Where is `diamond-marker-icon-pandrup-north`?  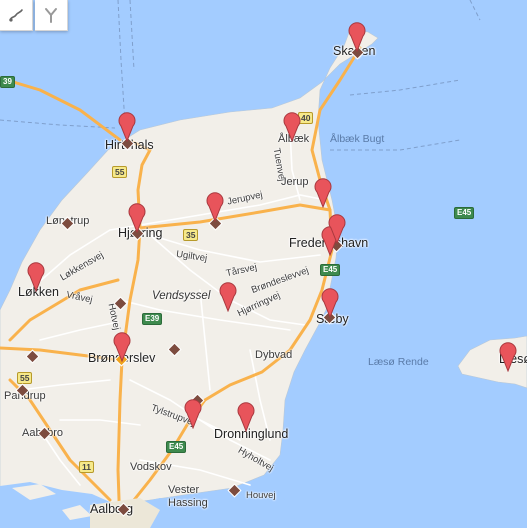 diamond-marker-icon-pandrup-north is located at coordinates (32, 356).